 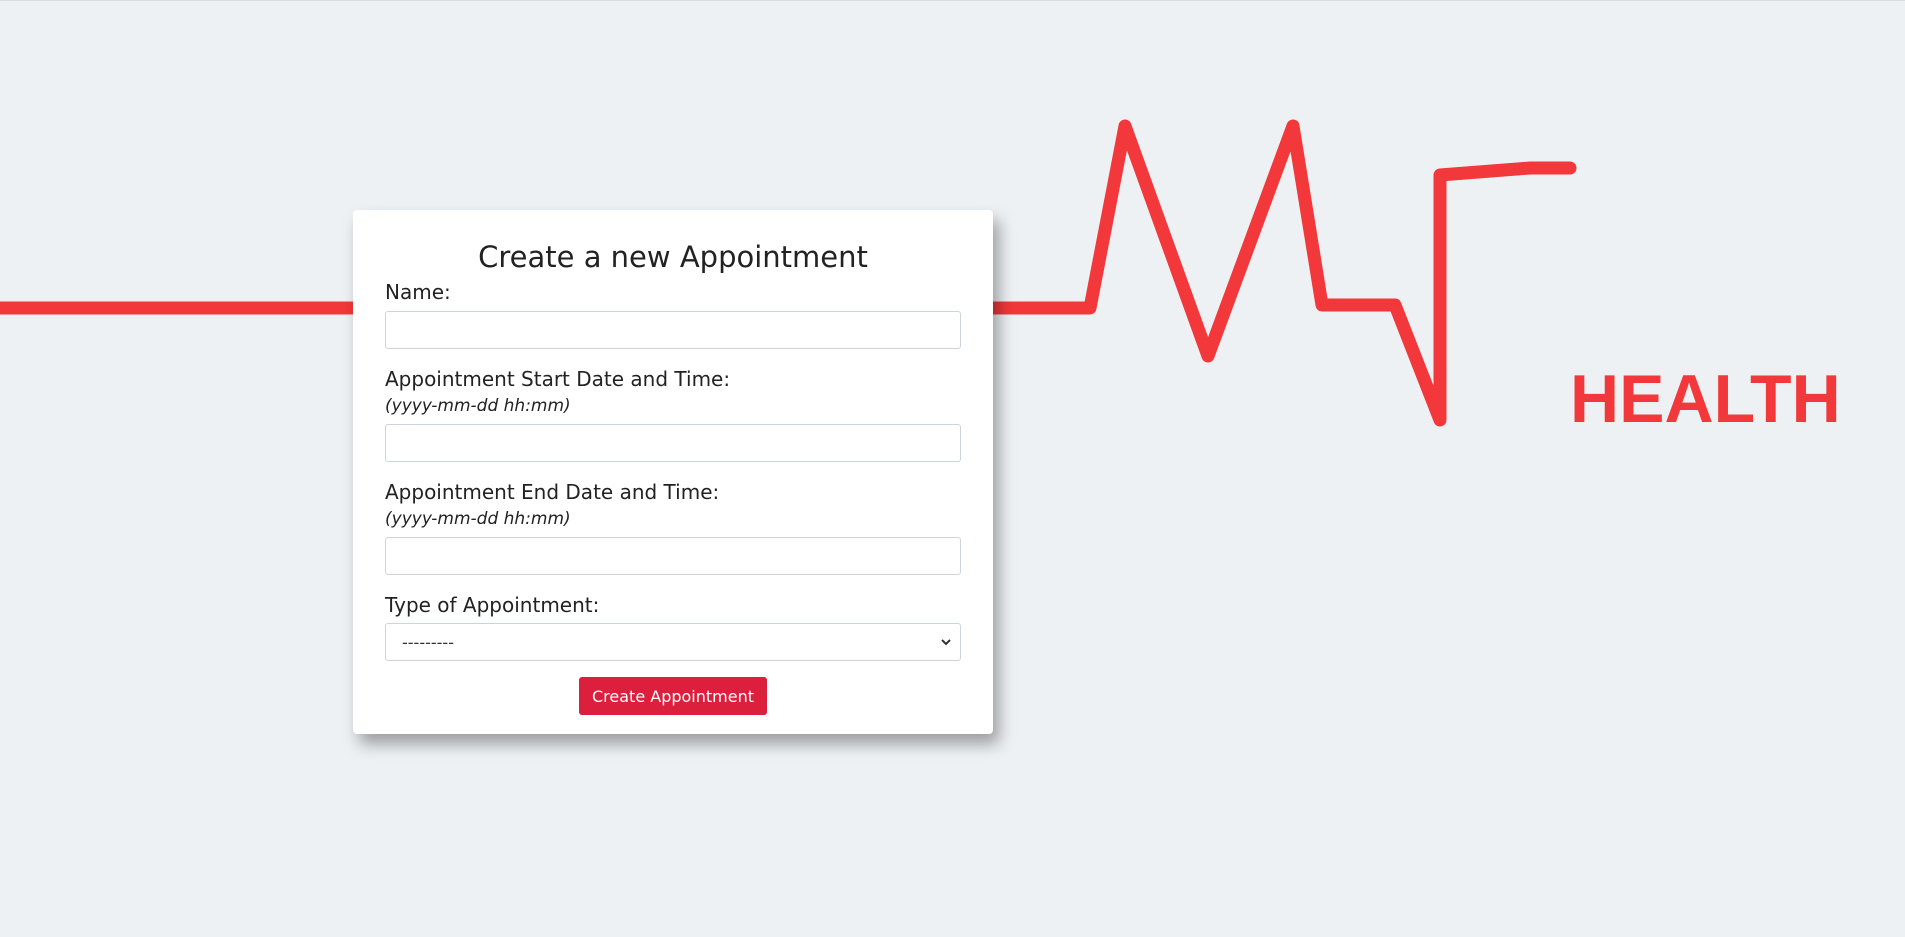 I want to click on name-label: Name:, so click(x=418, y=292).